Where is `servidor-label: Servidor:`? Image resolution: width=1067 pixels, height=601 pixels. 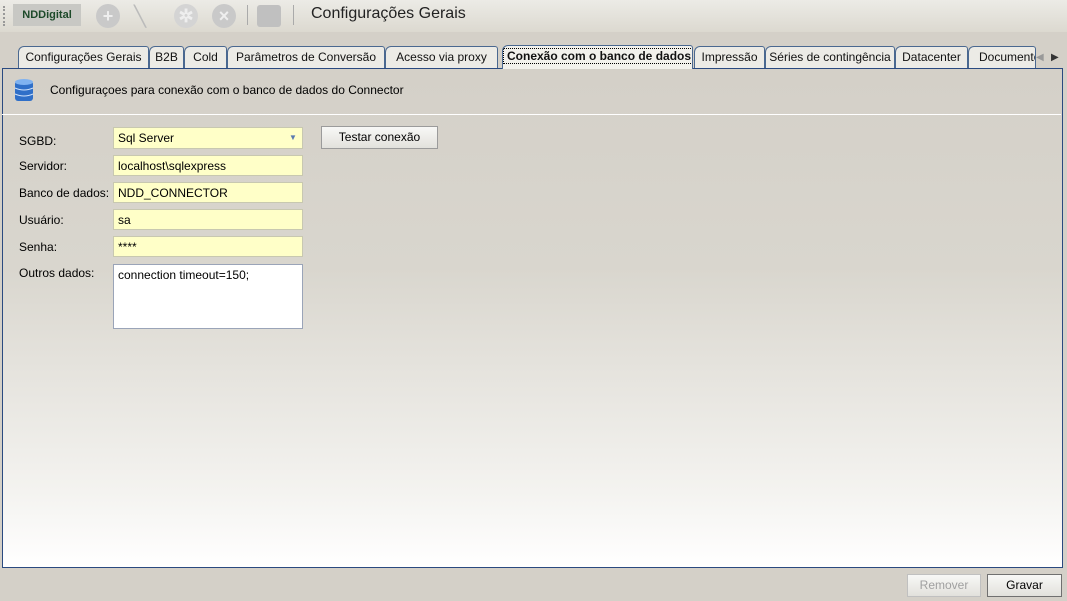 servidor-label: Servidor: is located at coordinates (43, 166).